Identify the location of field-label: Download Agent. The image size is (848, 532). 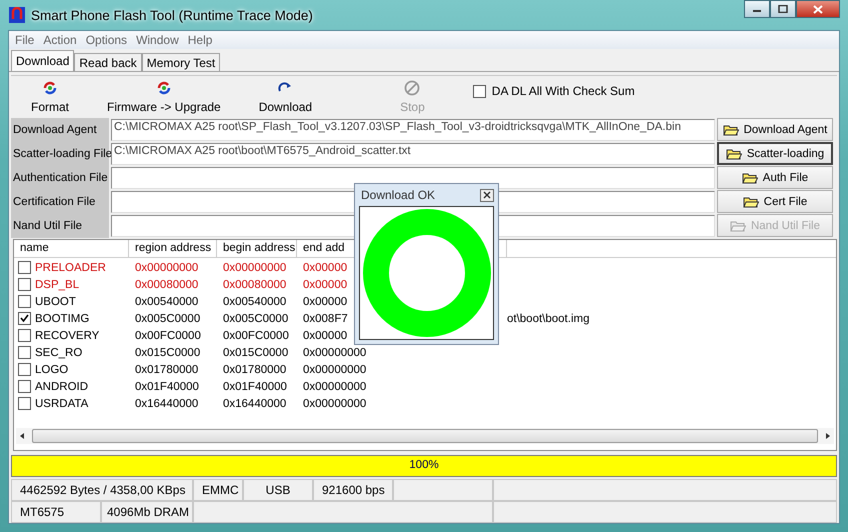
(60, 130).